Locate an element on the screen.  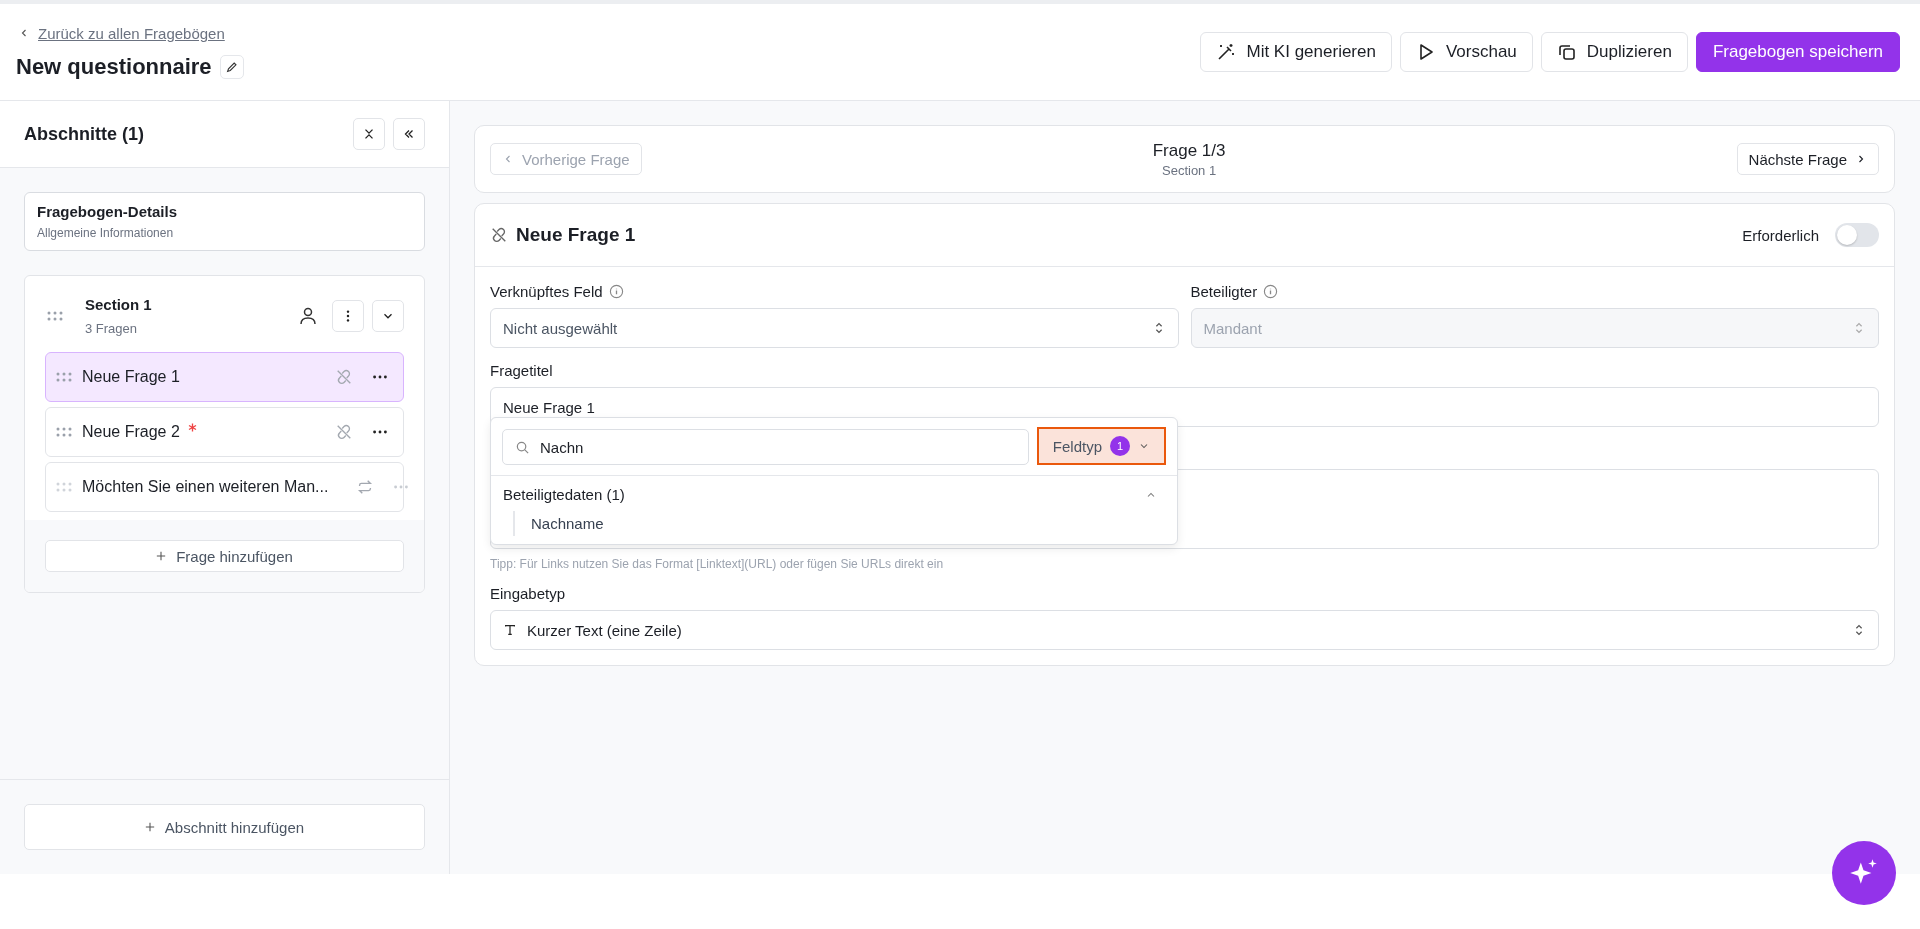
field-option: Nachname is located at coordinates (854, 523).